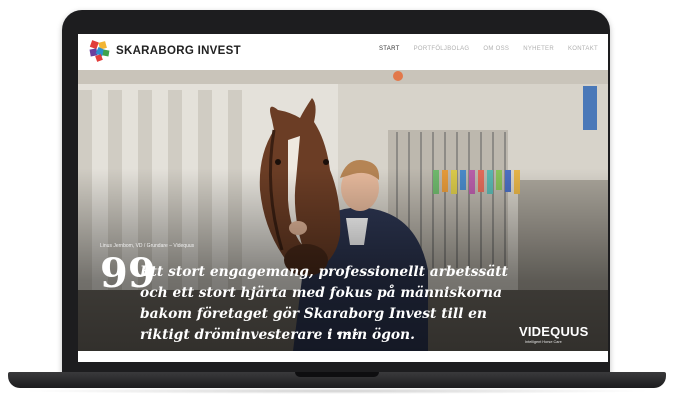 This screenshot has height=398, width=674. What do you see at coordinates (496, 49) in the screenshot?
I see `nav-item-om-oss: OM OSS` at bounding box center [496, 49].